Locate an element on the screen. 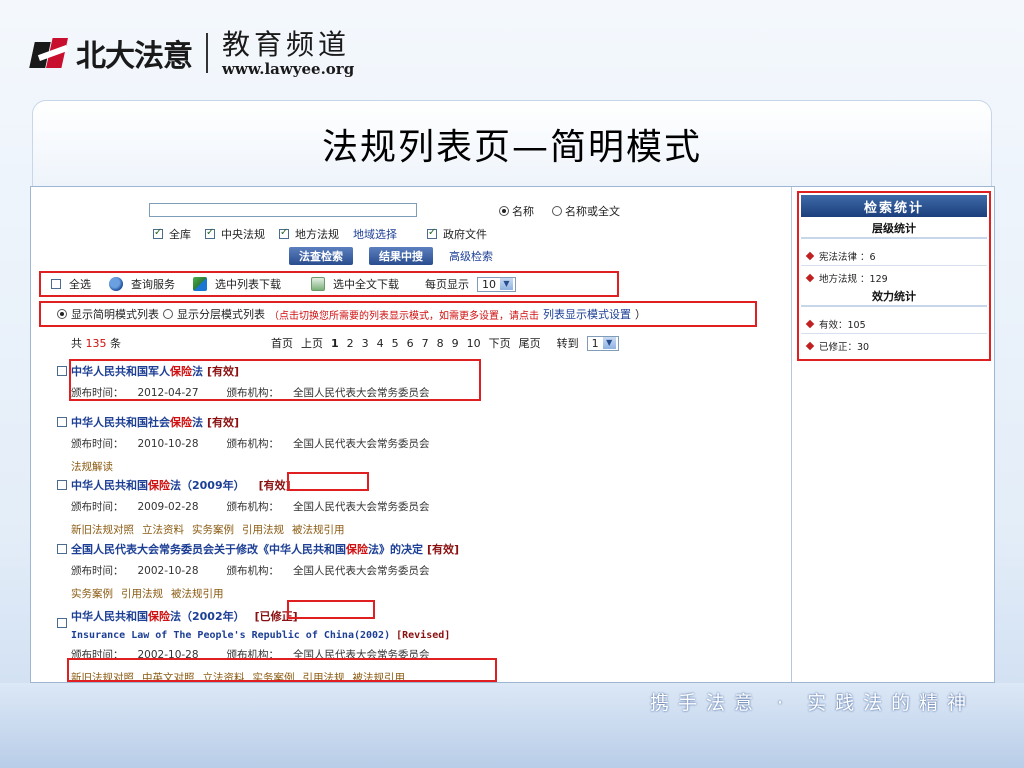  checkbox-all: 全库 is located at coordinates (172, 234).